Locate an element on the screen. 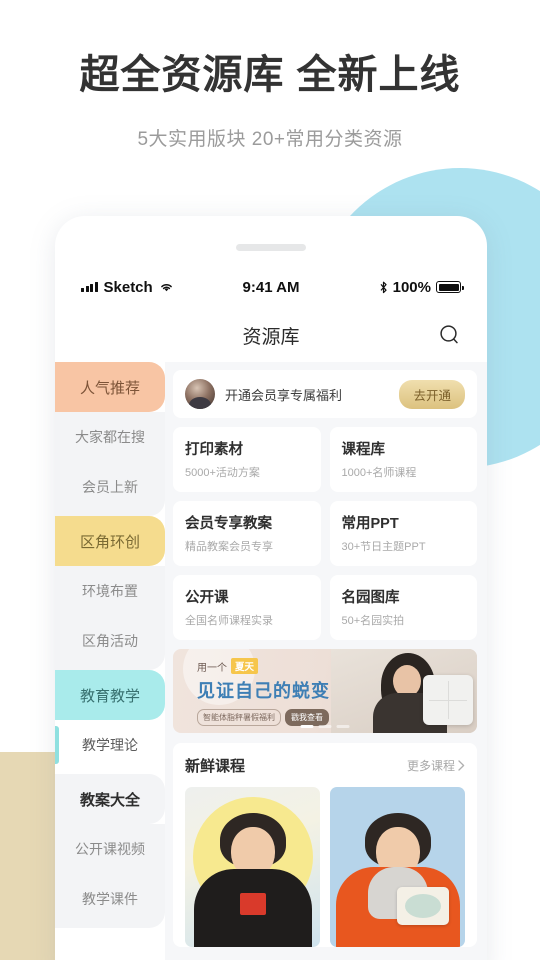 The height and width of the screenshot is (960, 540). banner-season-tag: 夏天 is located at coordinates (245, 666).